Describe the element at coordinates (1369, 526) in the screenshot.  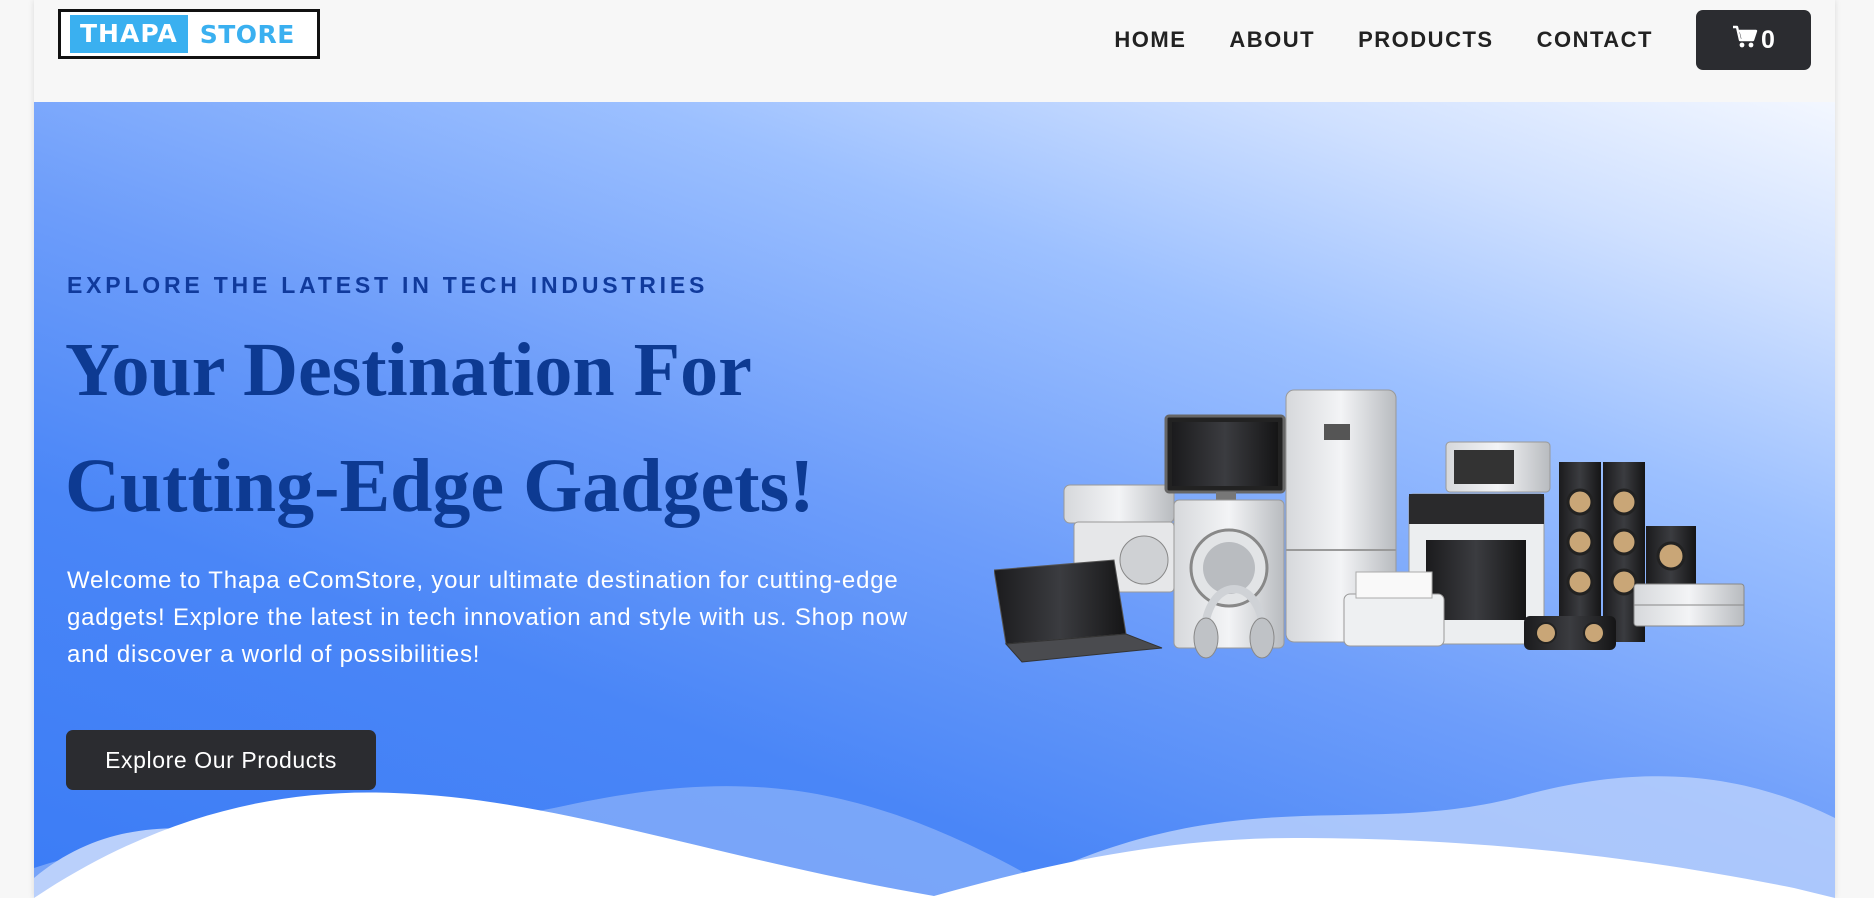
I see `electronics-hero-image` at that location.